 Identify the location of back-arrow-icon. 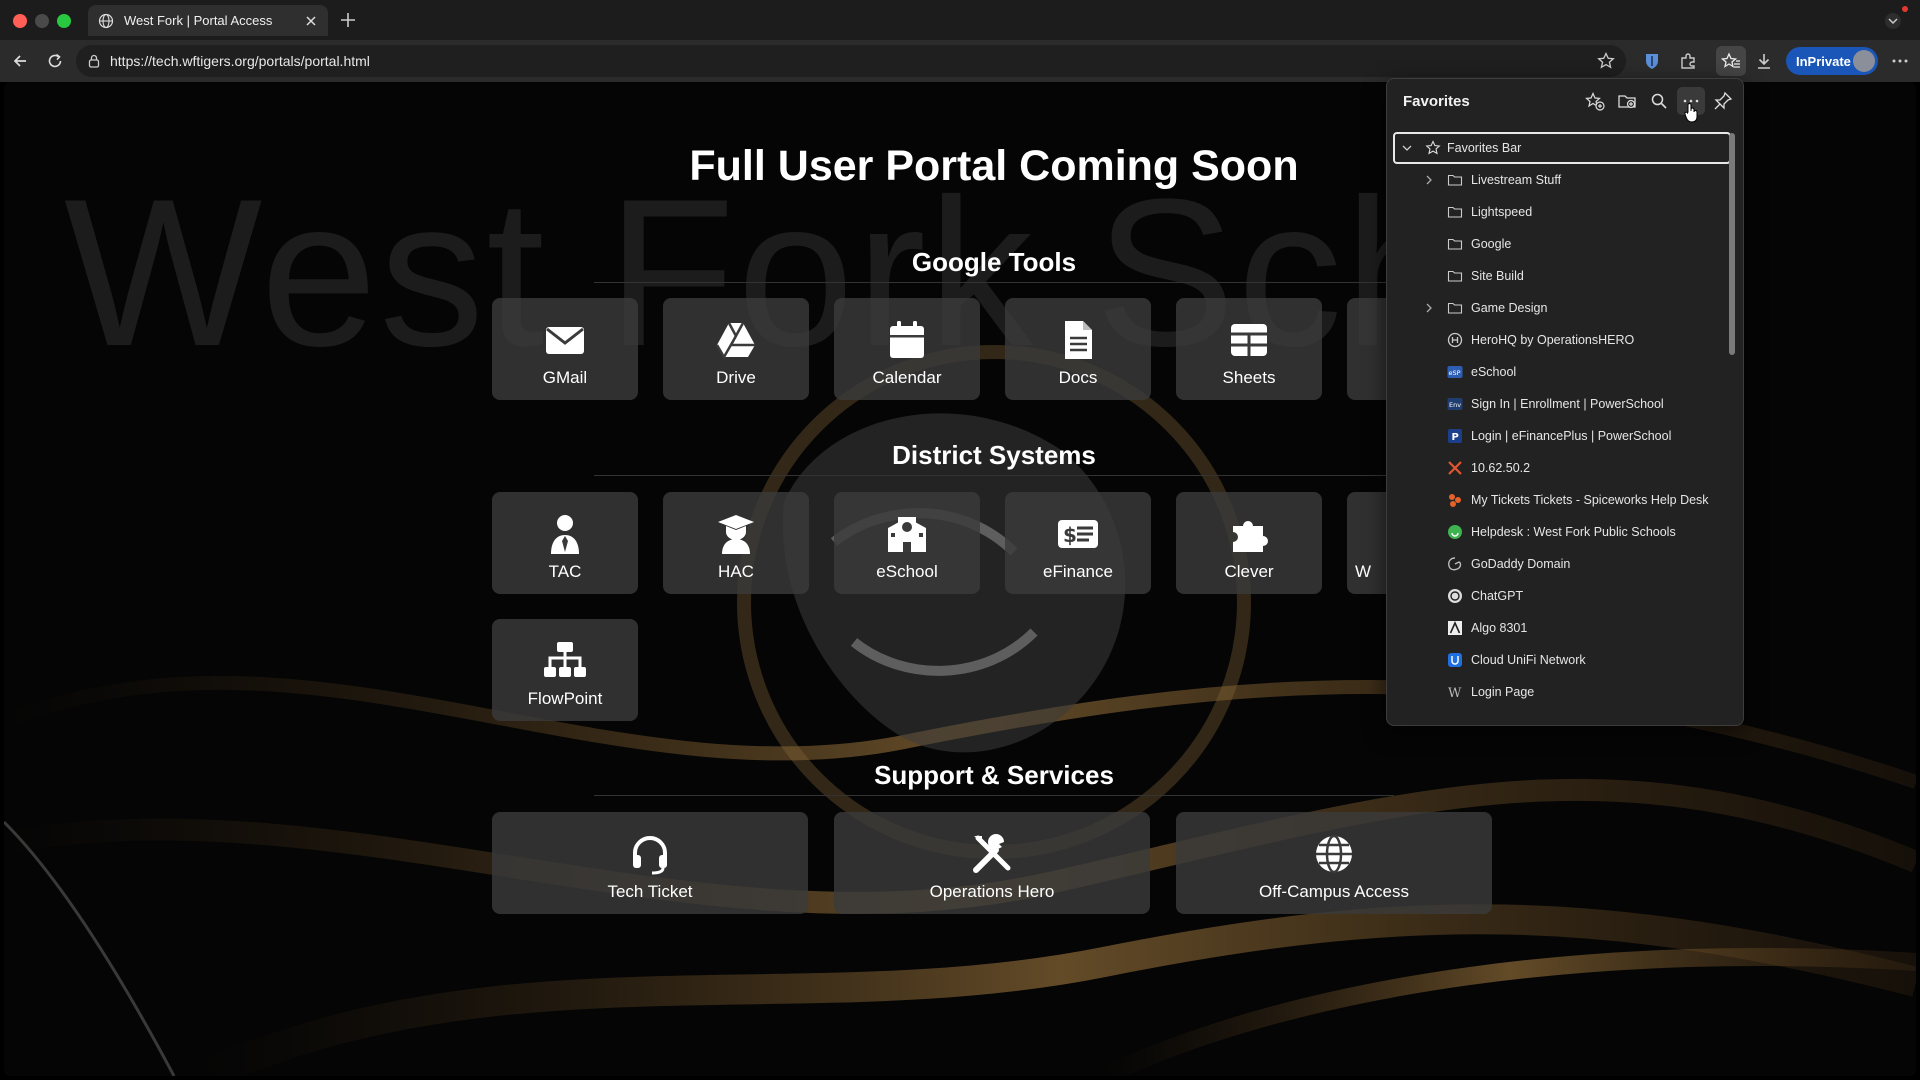
(20, 61).